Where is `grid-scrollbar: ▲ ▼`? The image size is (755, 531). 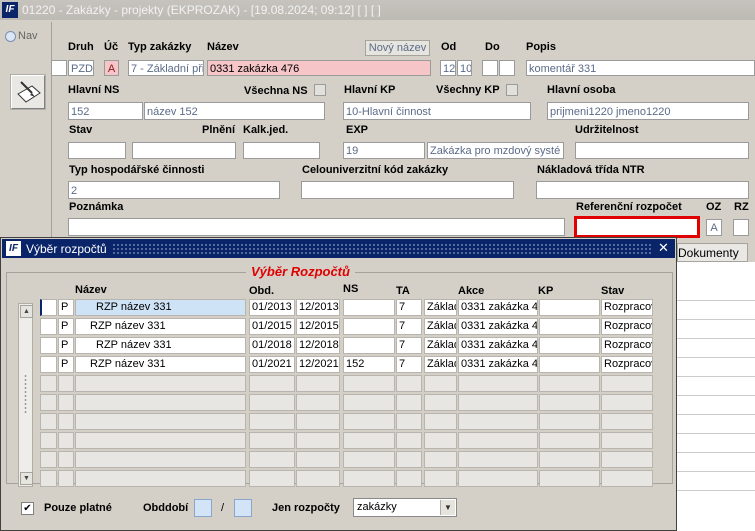
grid-scrollbar: ▲ ▼ is located at coordinates (25, 395).